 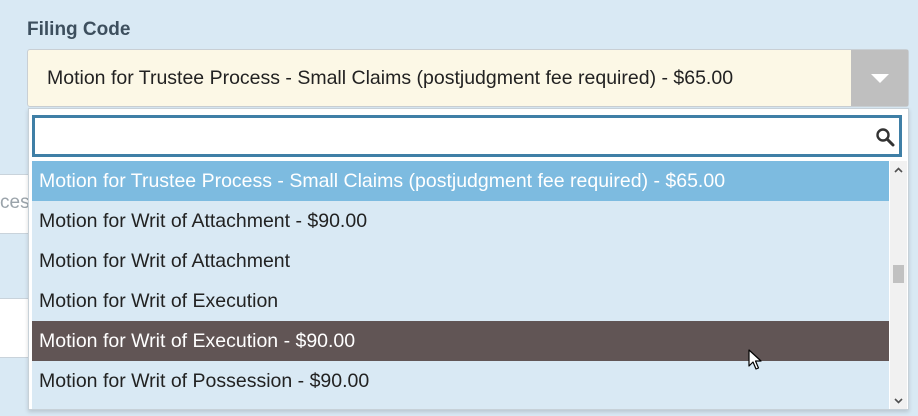 I want to click on option-label: Motion for Writ of Execution - $90.00, so click(x=197, y=341).